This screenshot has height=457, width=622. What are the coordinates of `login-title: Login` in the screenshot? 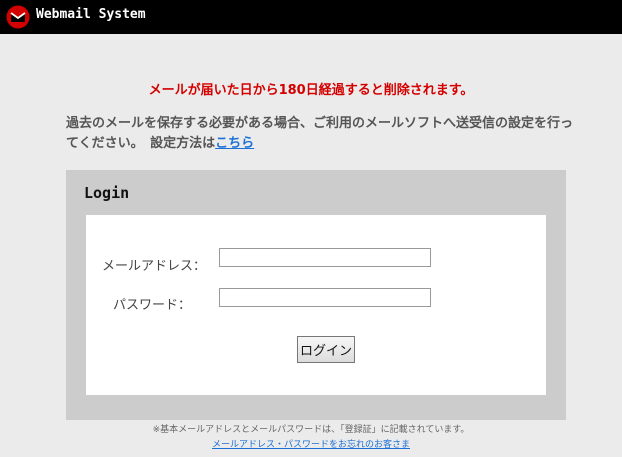 It's located at (107, 193).